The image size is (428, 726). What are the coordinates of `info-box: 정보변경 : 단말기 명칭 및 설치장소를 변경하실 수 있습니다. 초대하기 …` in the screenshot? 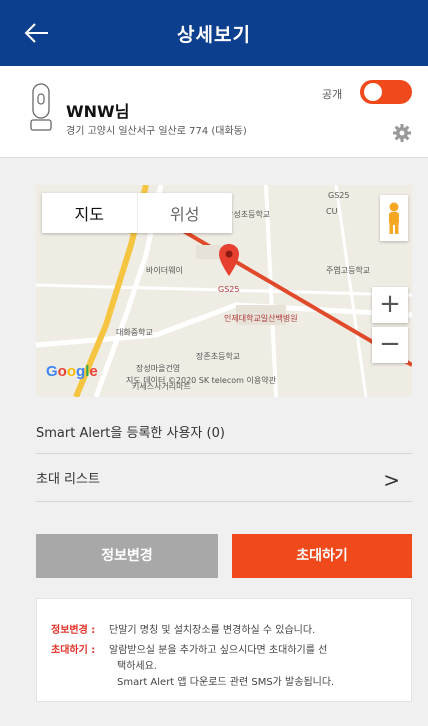 It's located at (224, 650).